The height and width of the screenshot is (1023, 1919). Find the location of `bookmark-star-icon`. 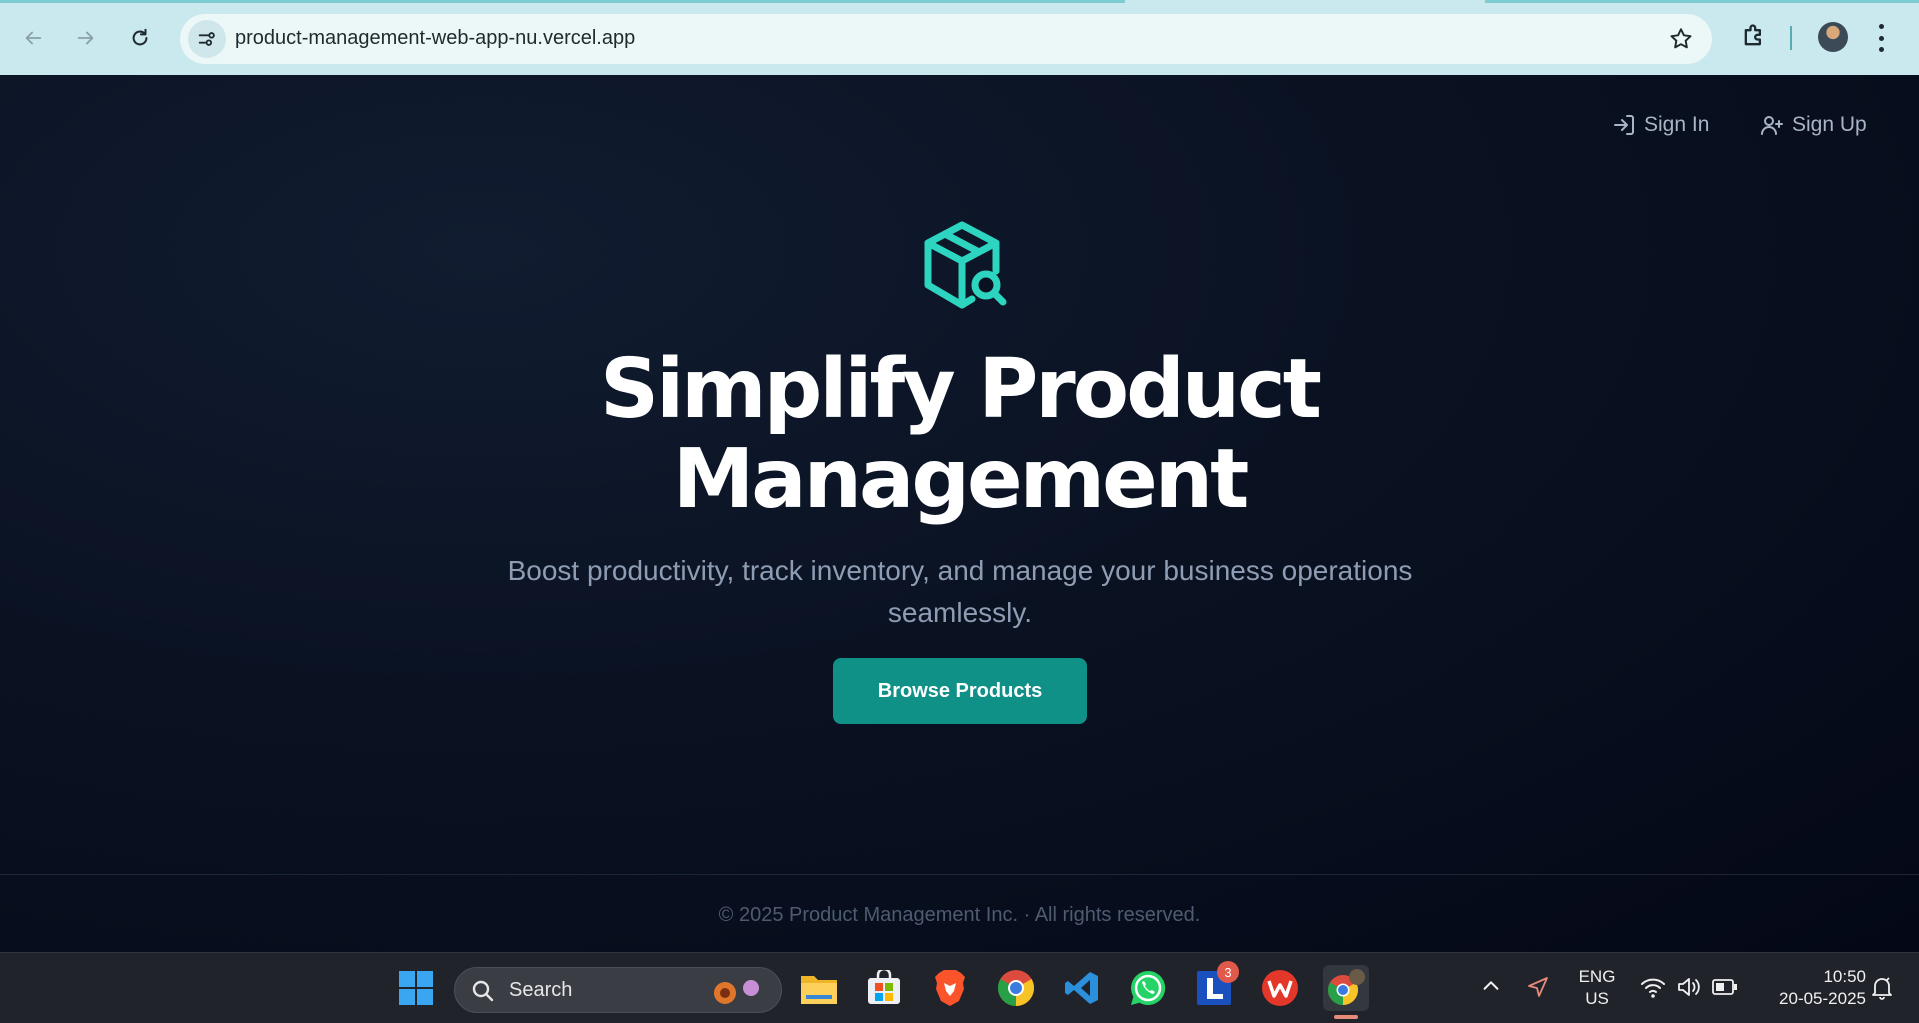

bookmark-star-icon is located at coordinates (1681, 39).